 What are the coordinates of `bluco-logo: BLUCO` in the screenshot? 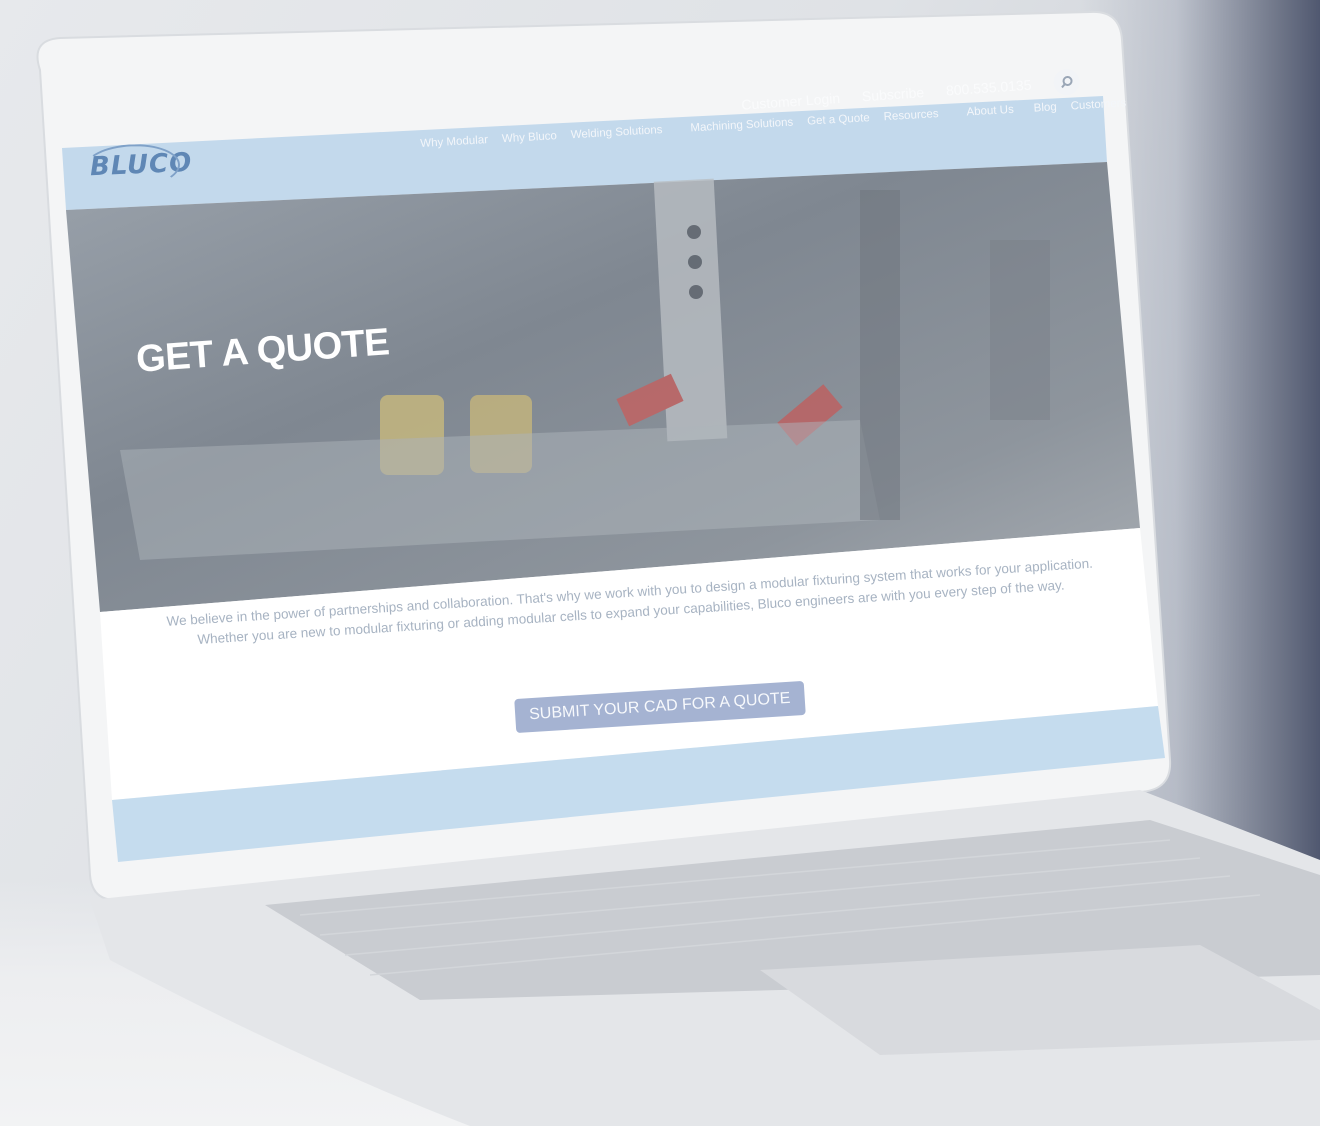 It's located at (138, 166).